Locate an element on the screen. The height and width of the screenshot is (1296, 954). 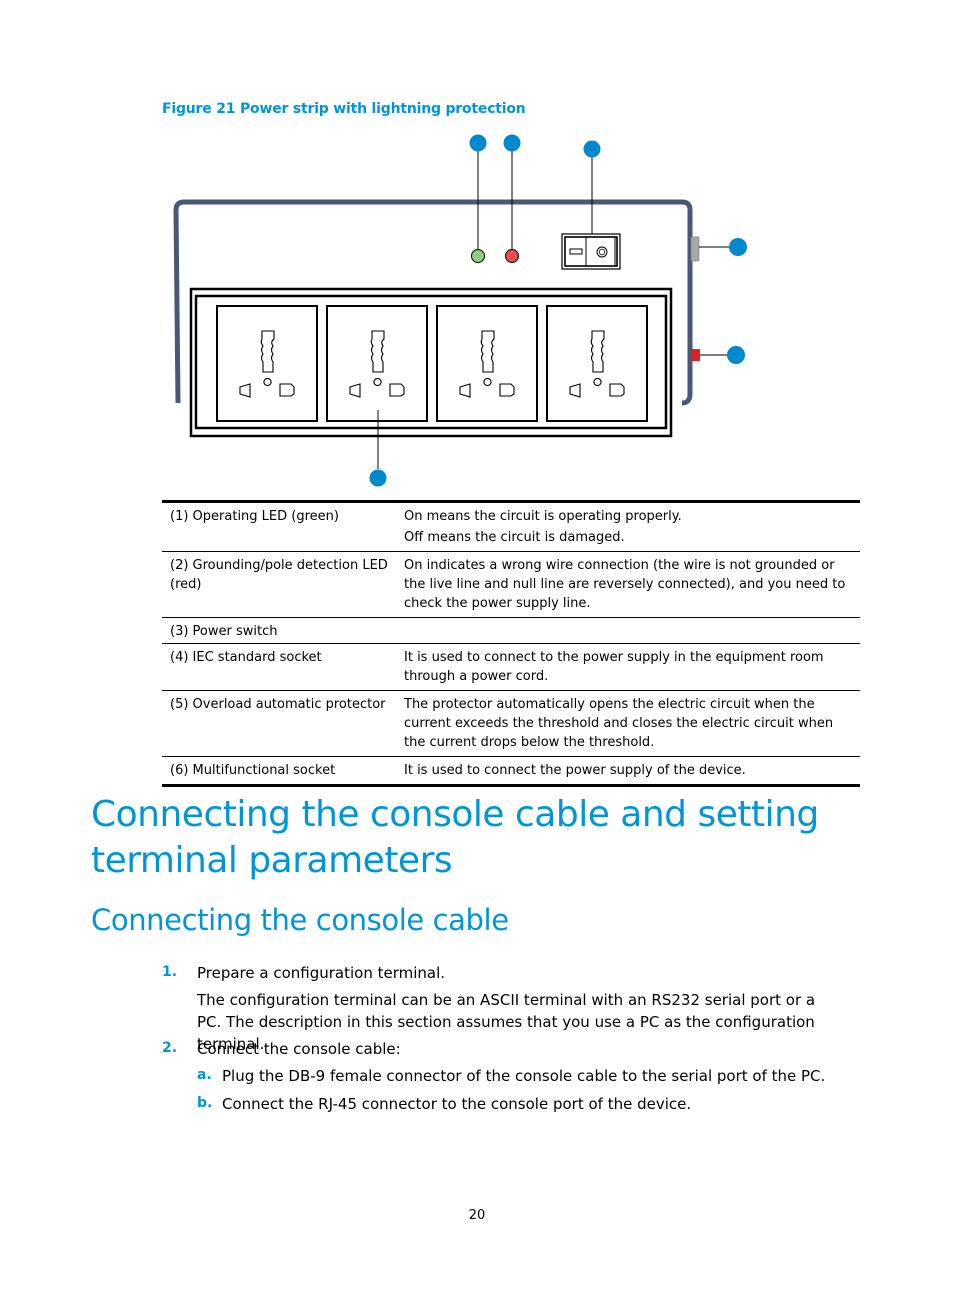
legend-item-name: (2) Grounding/pole detection LED (red) is located at coordinates (279, 584).